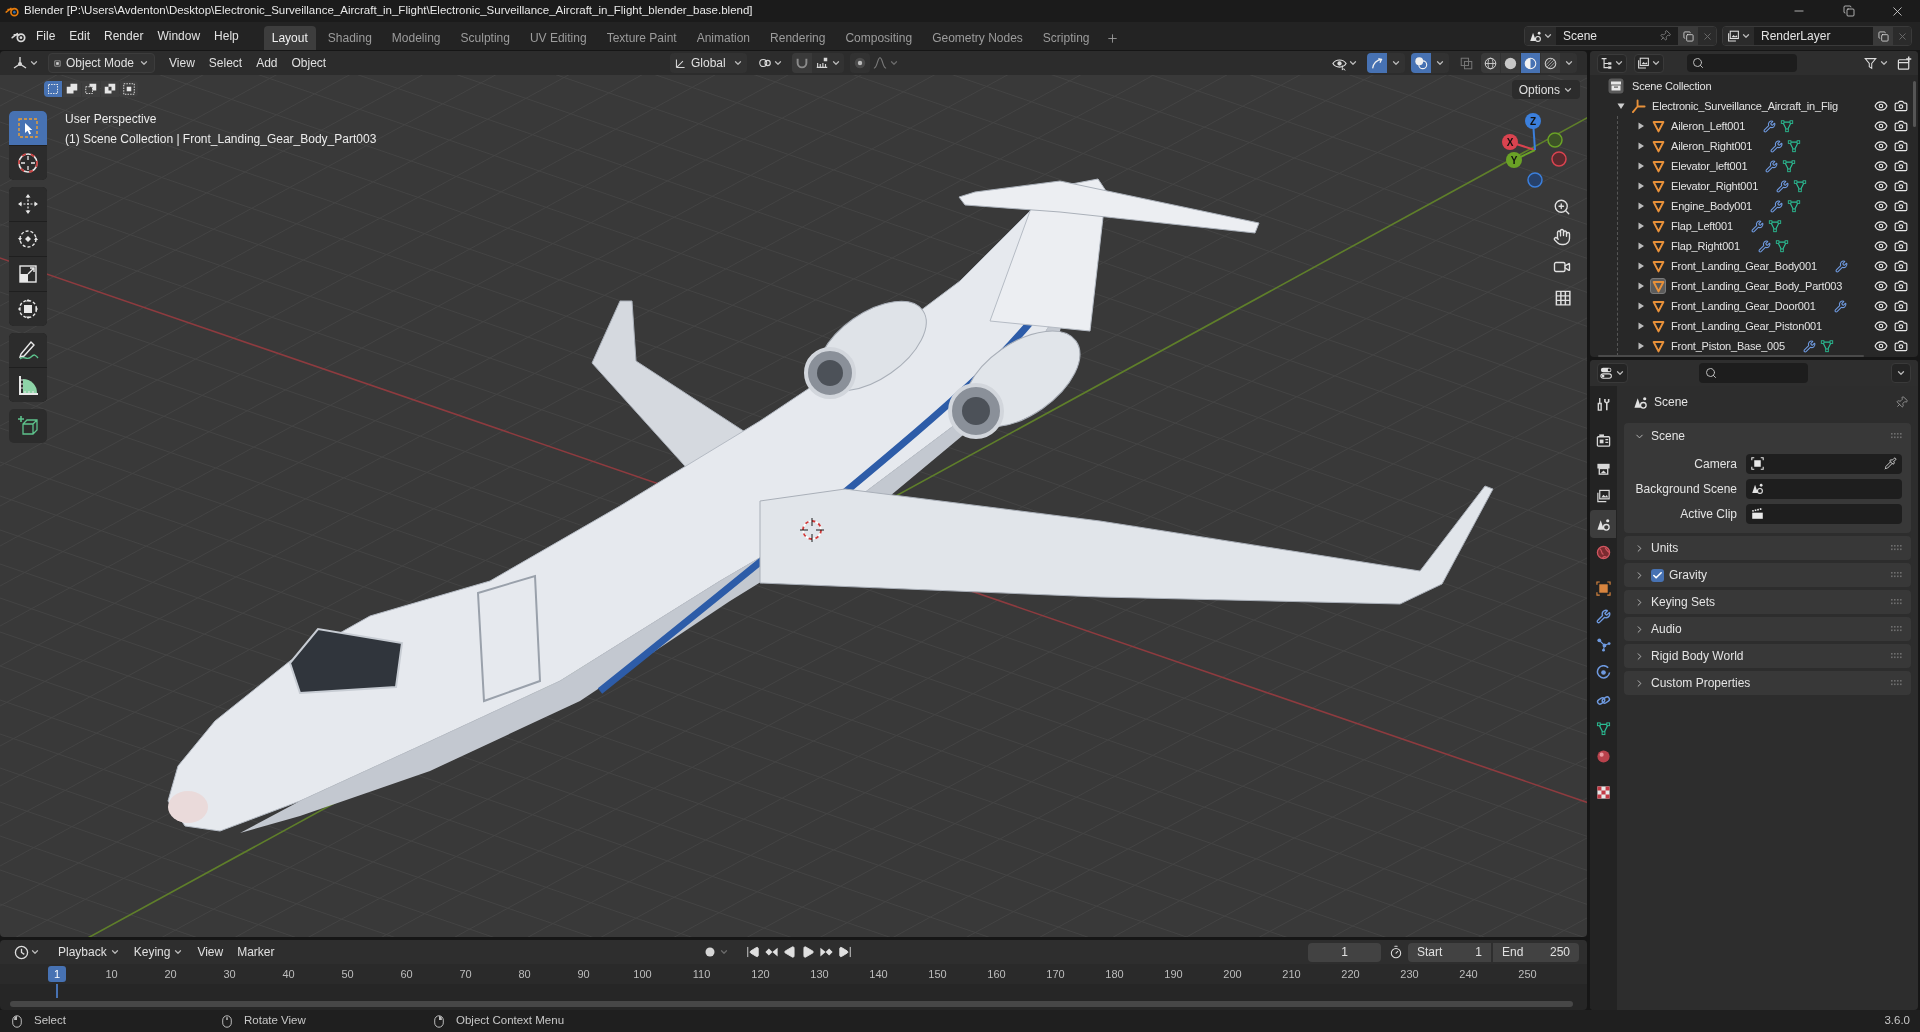  I want to click on cursor-tool, so click(28, 163).